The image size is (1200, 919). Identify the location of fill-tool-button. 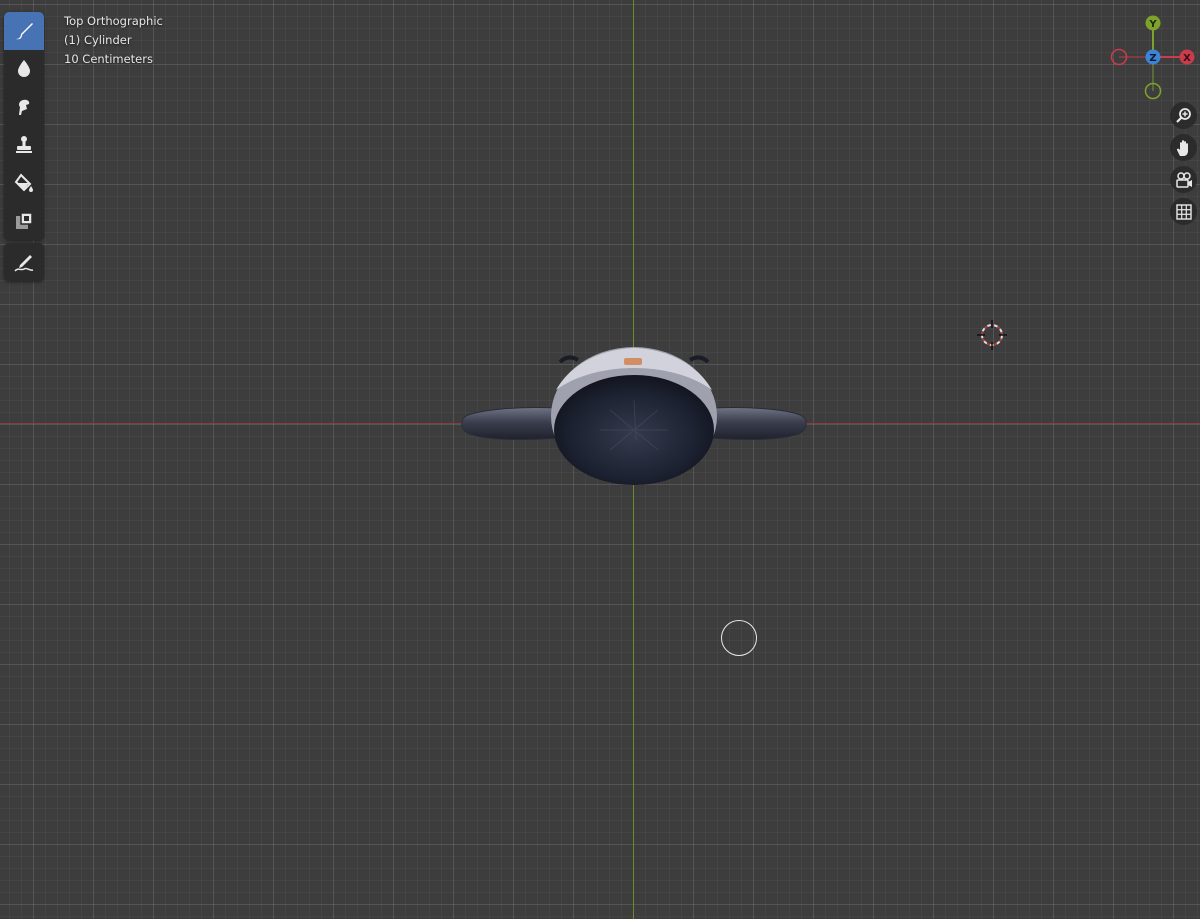
(24, 183).